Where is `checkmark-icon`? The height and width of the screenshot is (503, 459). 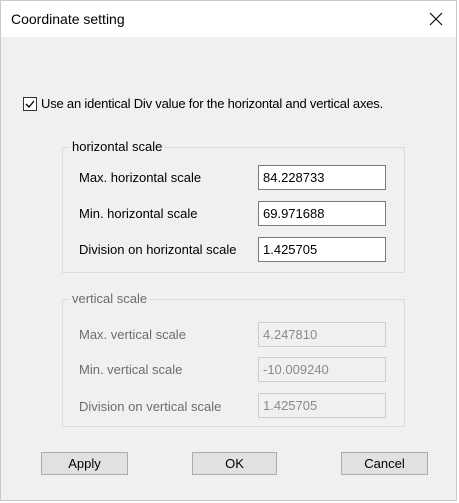 checkmark-icon is located at coordinates (30, 104).